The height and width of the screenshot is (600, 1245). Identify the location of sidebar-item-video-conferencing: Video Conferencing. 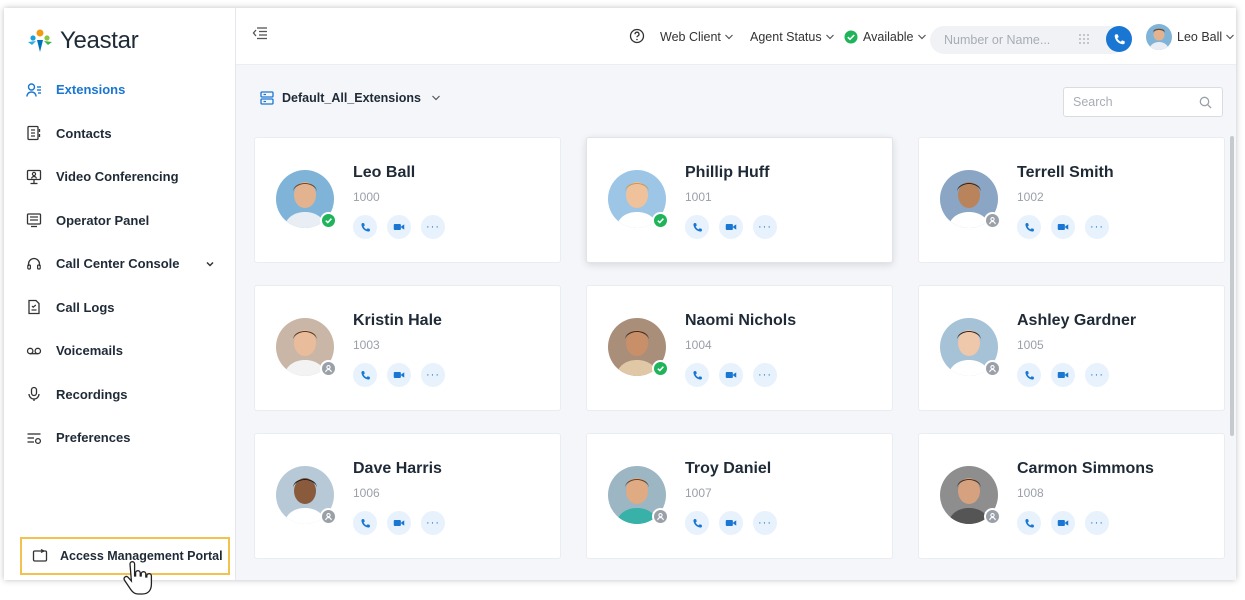
(119, 177).